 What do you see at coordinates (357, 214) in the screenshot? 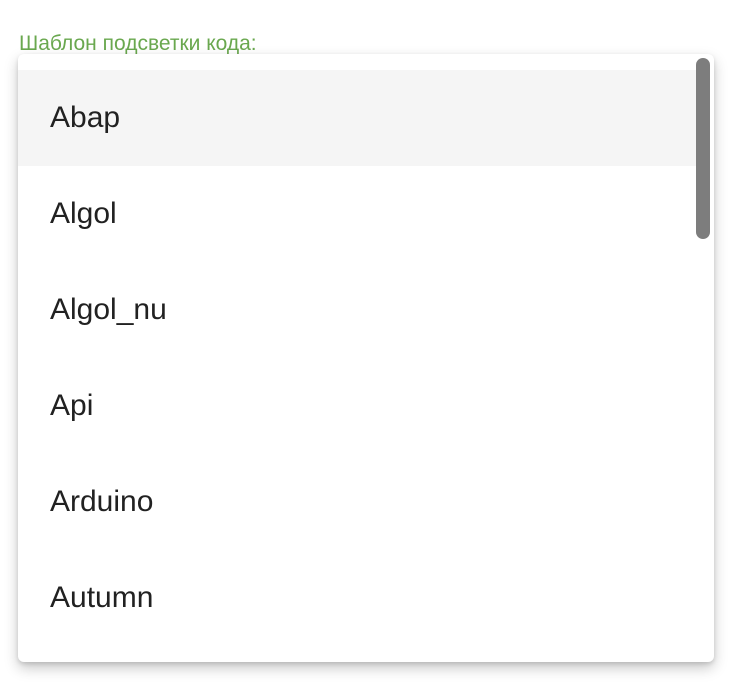
I see `option-algol: Algol` at bounding box center [357, 214].